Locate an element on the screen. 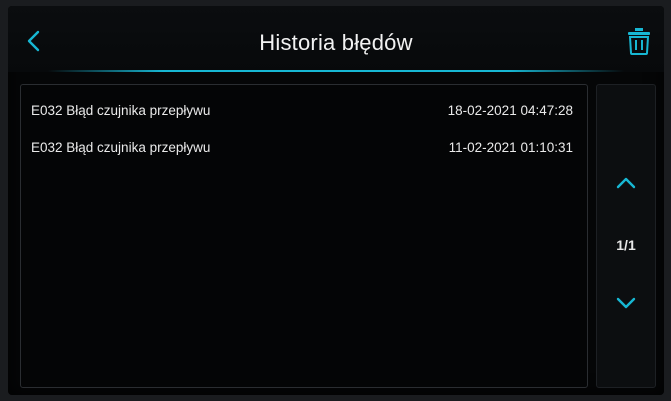 The image size is (671, 401). page-up-button is located at coordinates (626, 183).